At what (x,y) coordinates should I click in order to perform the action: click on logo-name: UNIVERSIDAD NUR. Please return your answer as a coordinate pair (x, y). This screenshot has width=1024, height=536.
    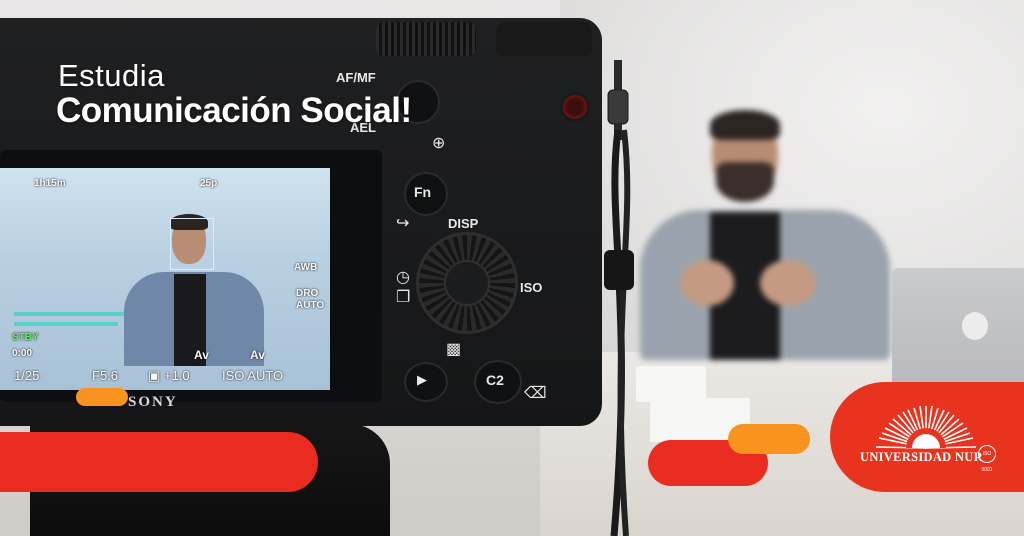
    Looking at the image, I should click on (921, 457).